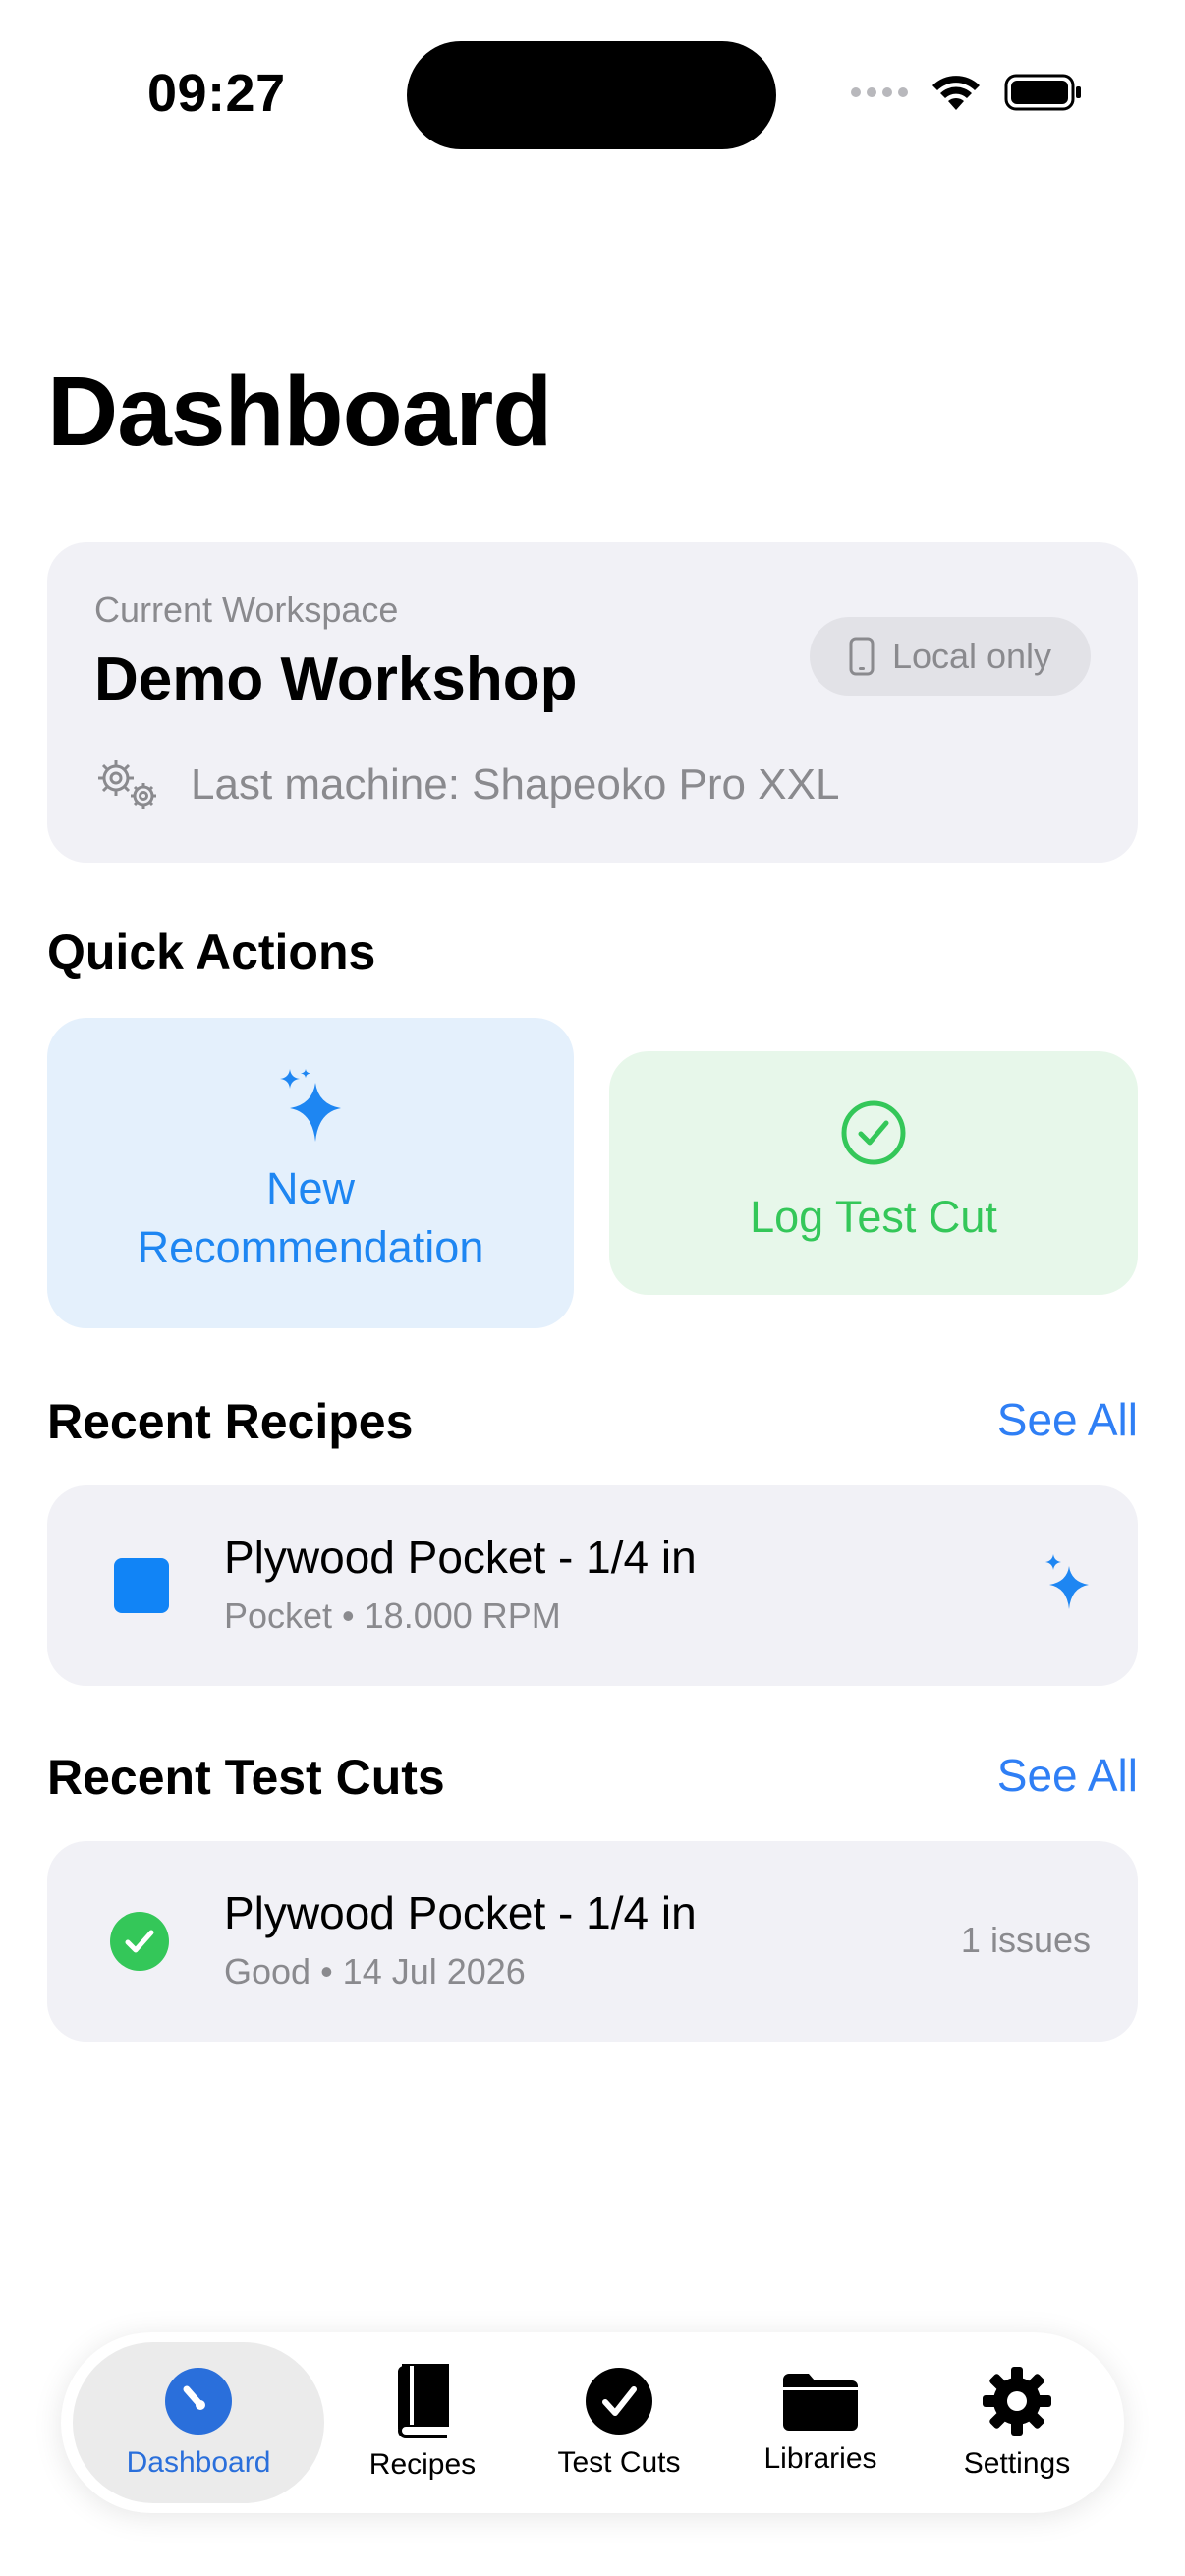 The height and width of the screenshot is (2576, 1185). Describe the element at coordinates (393, 1616) in the screenshot. I see `recipe-subtitle: Pocket • 18.000 RPM` at that location.